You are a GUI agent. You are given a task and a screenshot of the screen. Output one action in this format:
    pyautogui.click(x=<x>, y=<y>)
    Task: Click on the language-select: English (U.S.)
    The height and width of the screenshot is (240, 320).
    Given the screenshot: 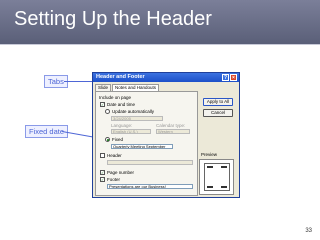 What is the action you would take?
    pyautogui.click(x=131, y=131)
    